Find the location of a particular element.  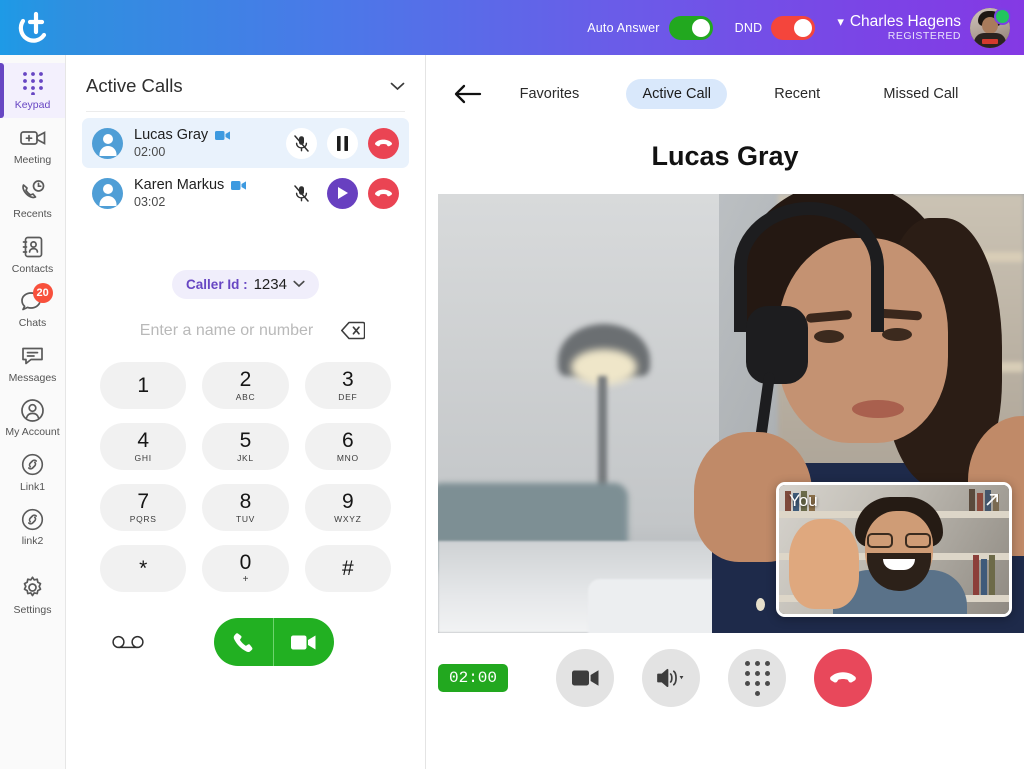

key-digit: * is located at coordinates (143, 568).